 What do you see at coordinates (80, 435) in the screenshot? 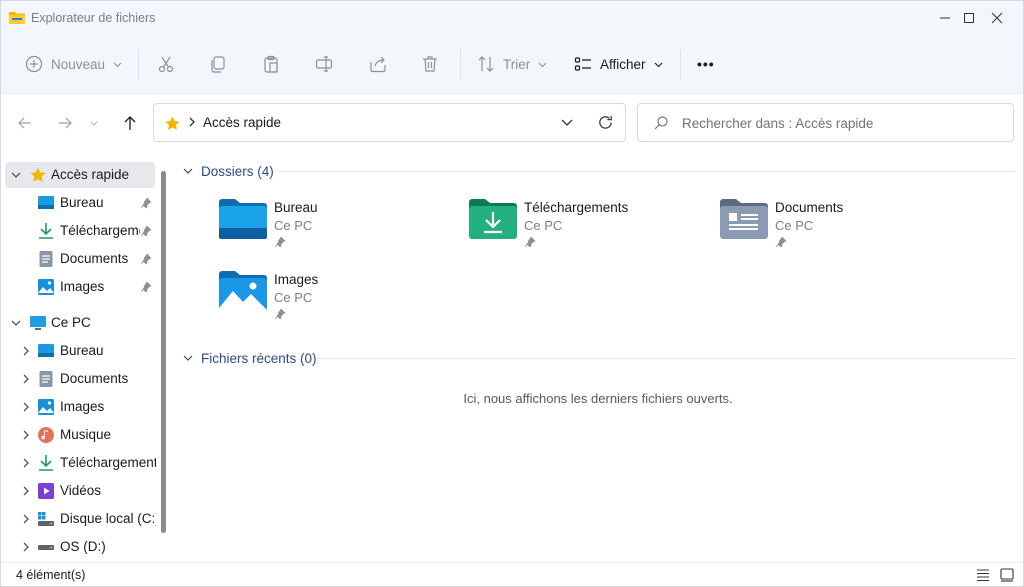
I see `sidebar-item-musique: Musique` at bounding box center [80, 435].